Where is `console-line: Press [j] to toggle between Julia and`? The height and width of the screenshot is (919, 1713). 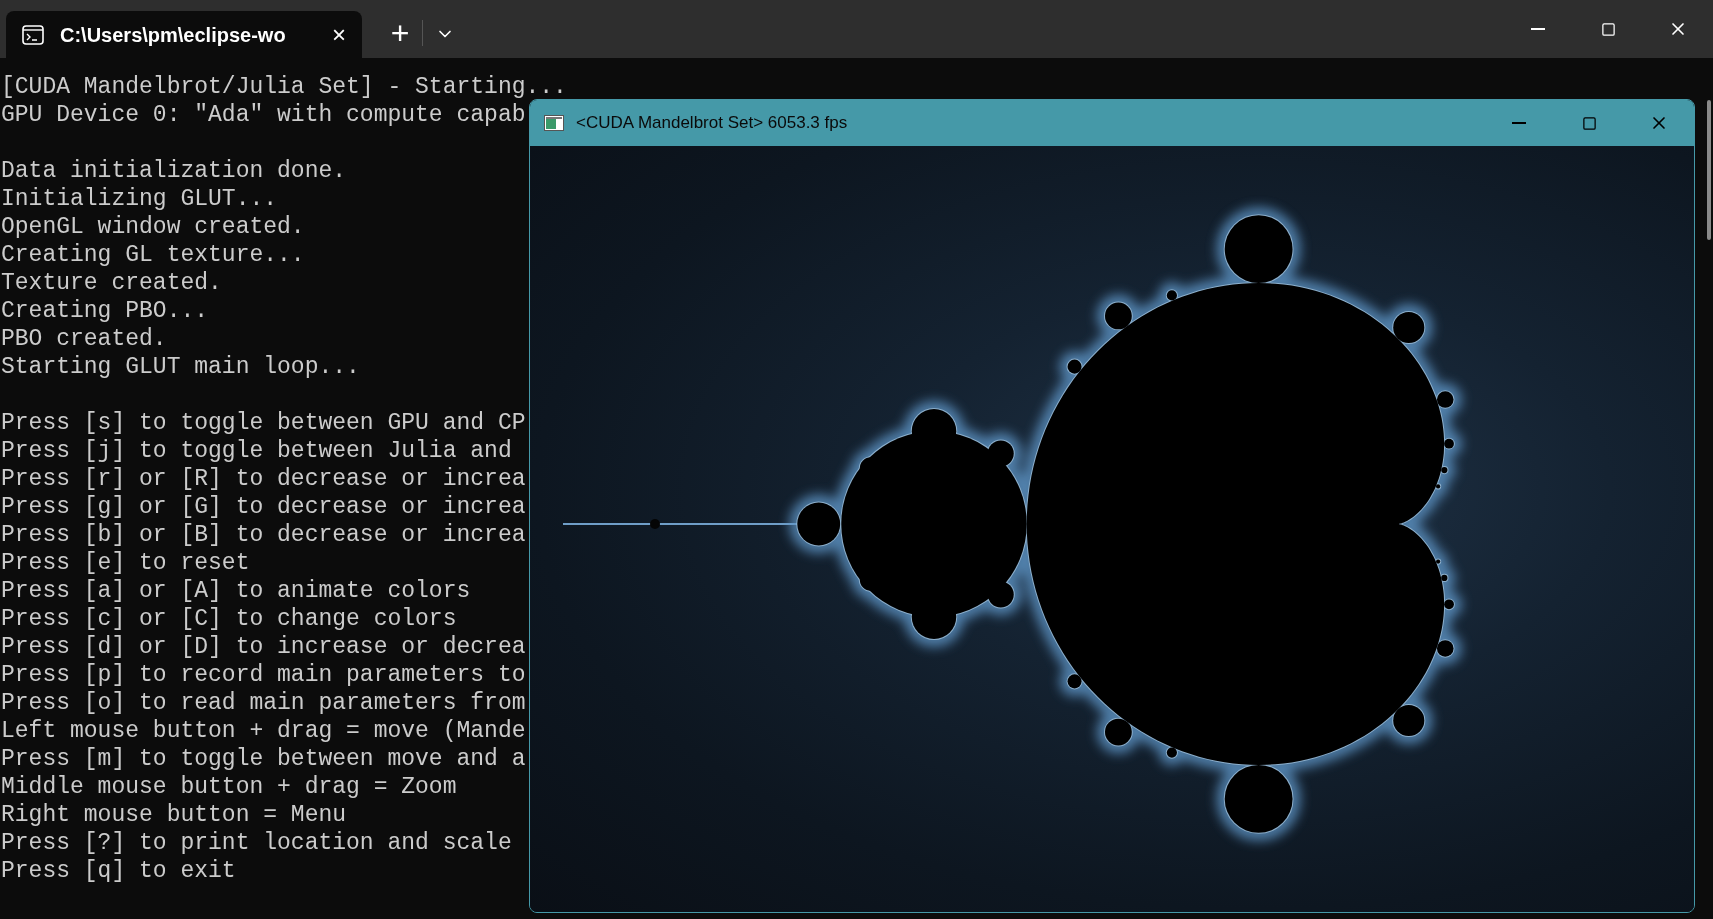
console-line: Press [j] to toggle between Julia and is located at coordinates (256, 451).